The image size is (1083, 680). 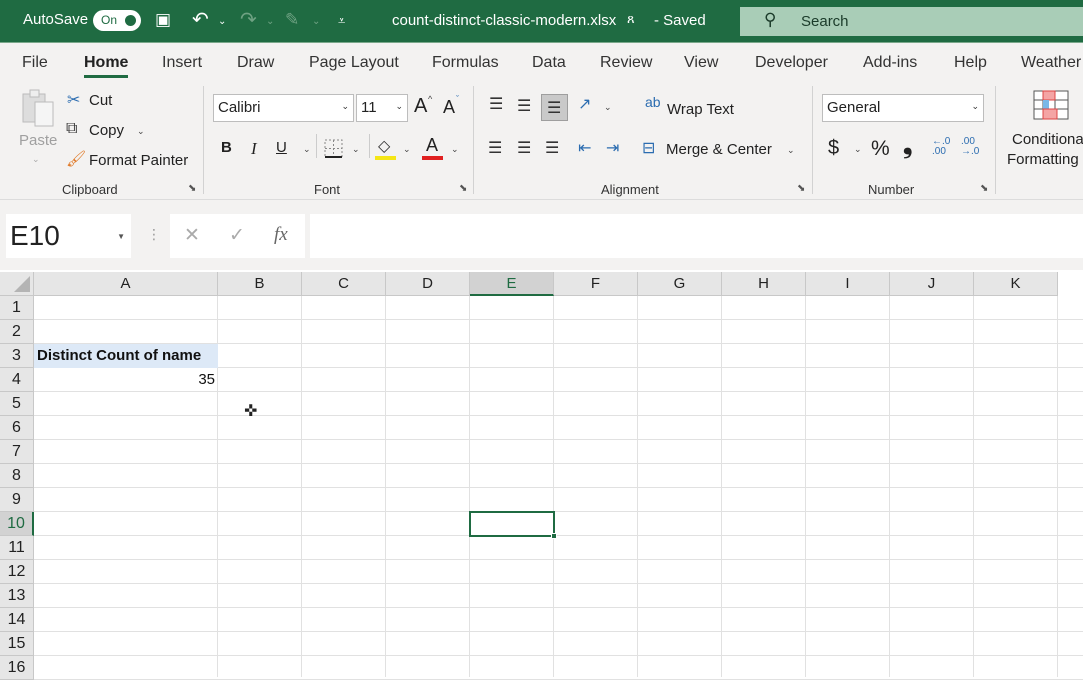 I want to click on cut-button: Cut, so click(x=100, y=100).